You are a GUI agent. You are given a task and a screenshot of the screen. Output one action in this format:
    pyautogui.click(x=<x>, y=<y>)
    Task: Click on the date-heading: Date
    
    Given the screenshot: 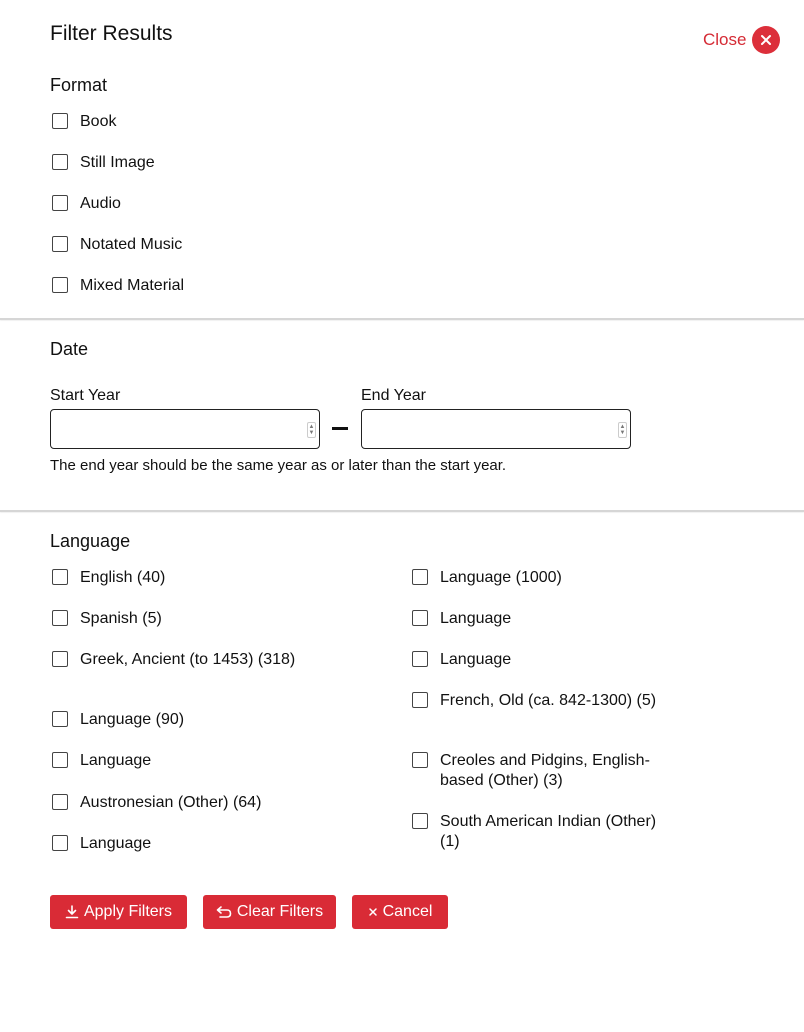 What is the action you would take?
    pyautogui.click(x=69, y=349)
    